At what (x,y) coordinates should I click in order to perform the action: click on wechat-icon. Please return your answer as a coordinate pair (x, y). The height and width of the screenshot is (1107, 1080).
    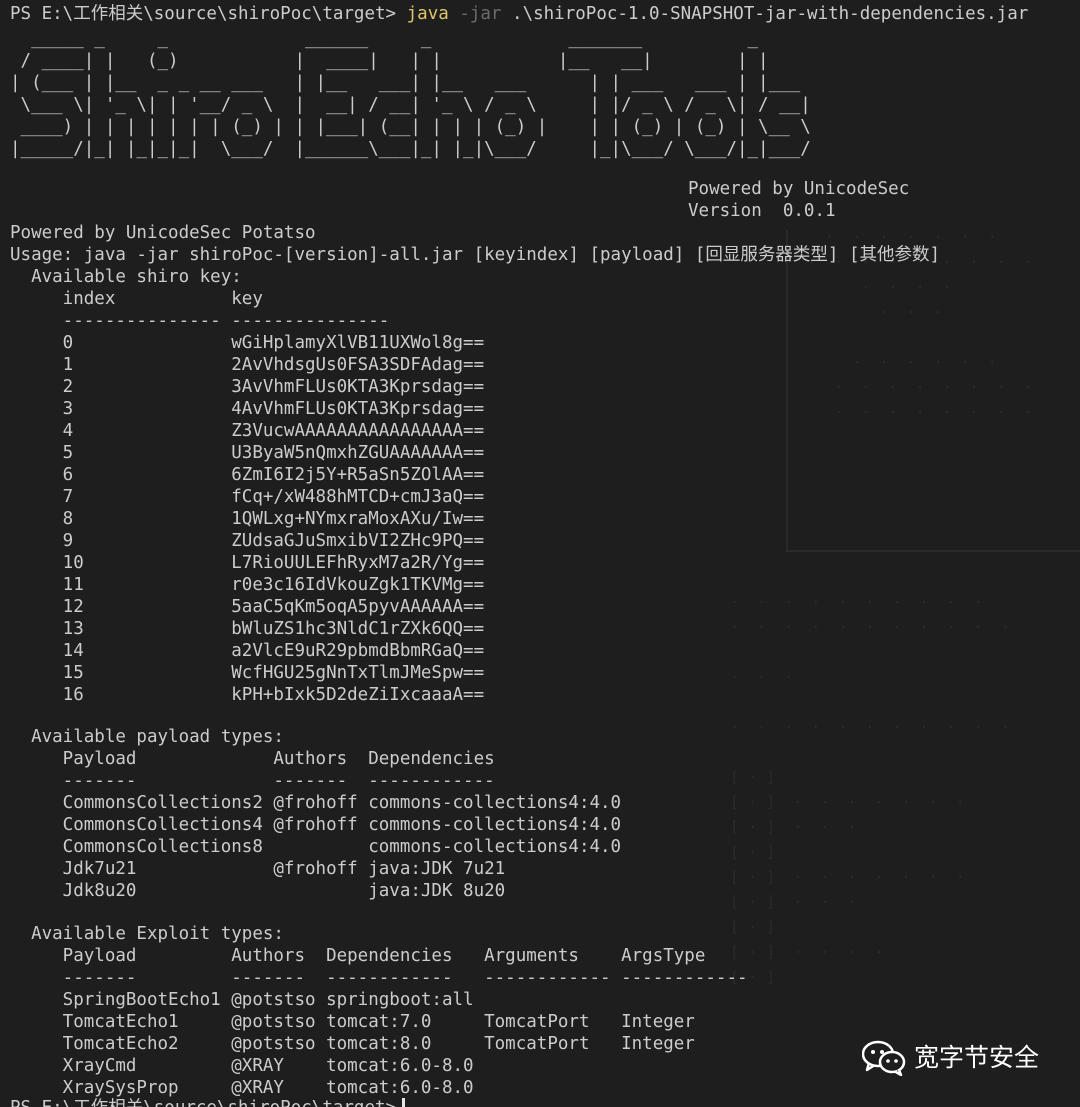
    Looking at the image, I should click on (884, 1058).